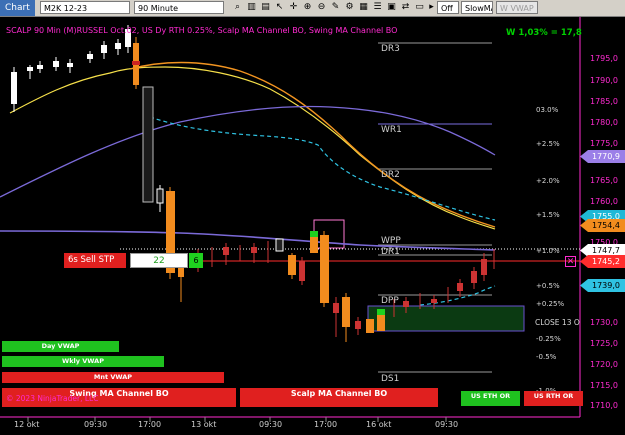 Image resolution: width=625 pixels, height=435 pixels. I want to click on strategy-icon: ☰, so click(377, 7).